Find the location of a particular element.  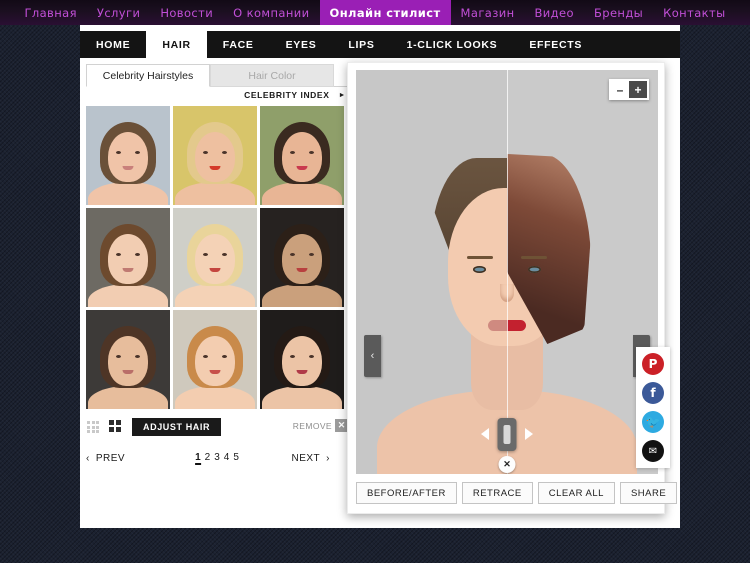

pinterest-icon: P is located at coordinates (653, 364).